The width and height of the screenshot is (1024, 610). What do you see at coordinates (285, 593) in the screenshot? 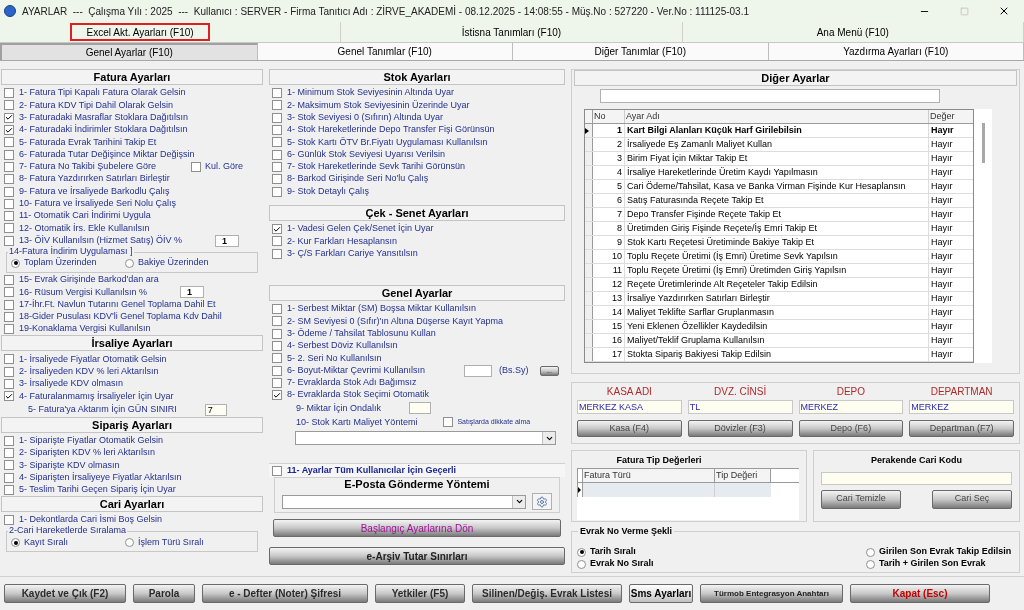
I see `footer-button: e - Defter (Noter) Şifresi` at bounding box center [285, 593].